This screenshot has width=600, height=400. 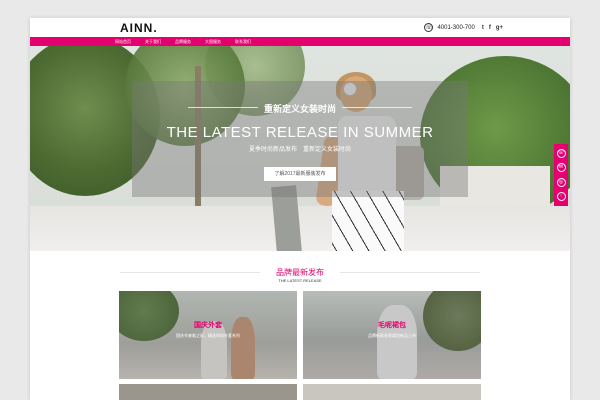 What do you see at coordinates (561, 197) in the screenshot?
I see `back-to-top-icon: ↑` at bounding box center [561, 197].